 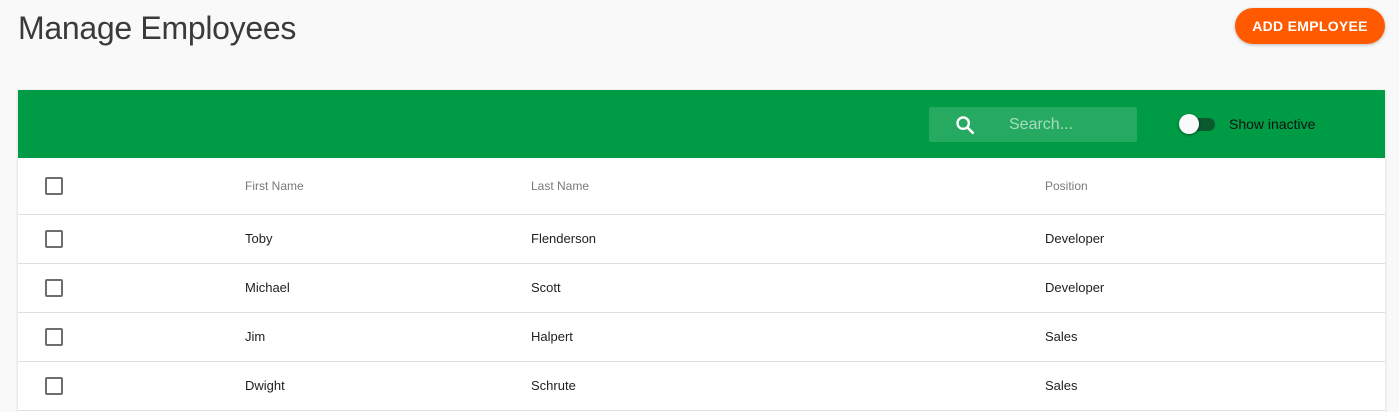 What do you see at coordinates (701, 186) in the screenshot?
I see `table-header-row: First Name Last Name Position` at bounding box center [701, 186].